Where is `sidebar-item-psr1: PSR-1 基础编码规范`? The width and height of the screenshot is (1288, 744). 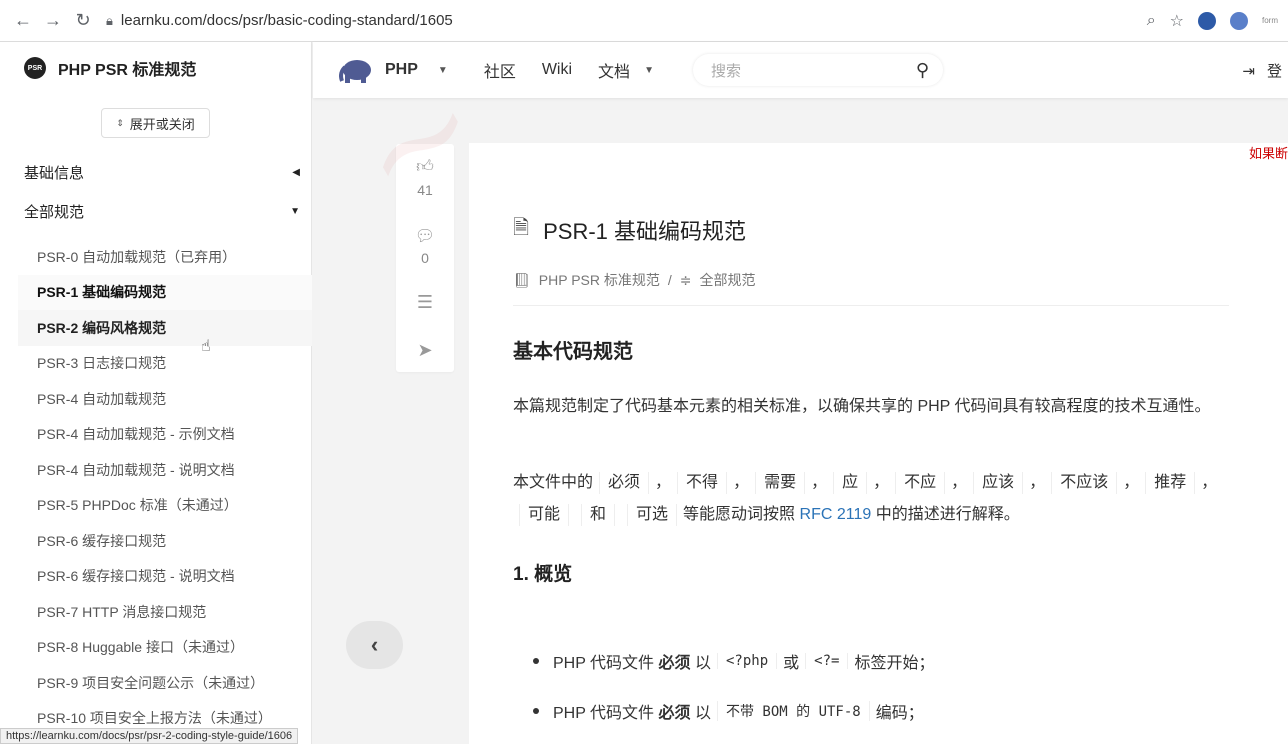
sidebar-item-psr1: PSR-1 基础编码规范 is located at coordinates (165, 292).